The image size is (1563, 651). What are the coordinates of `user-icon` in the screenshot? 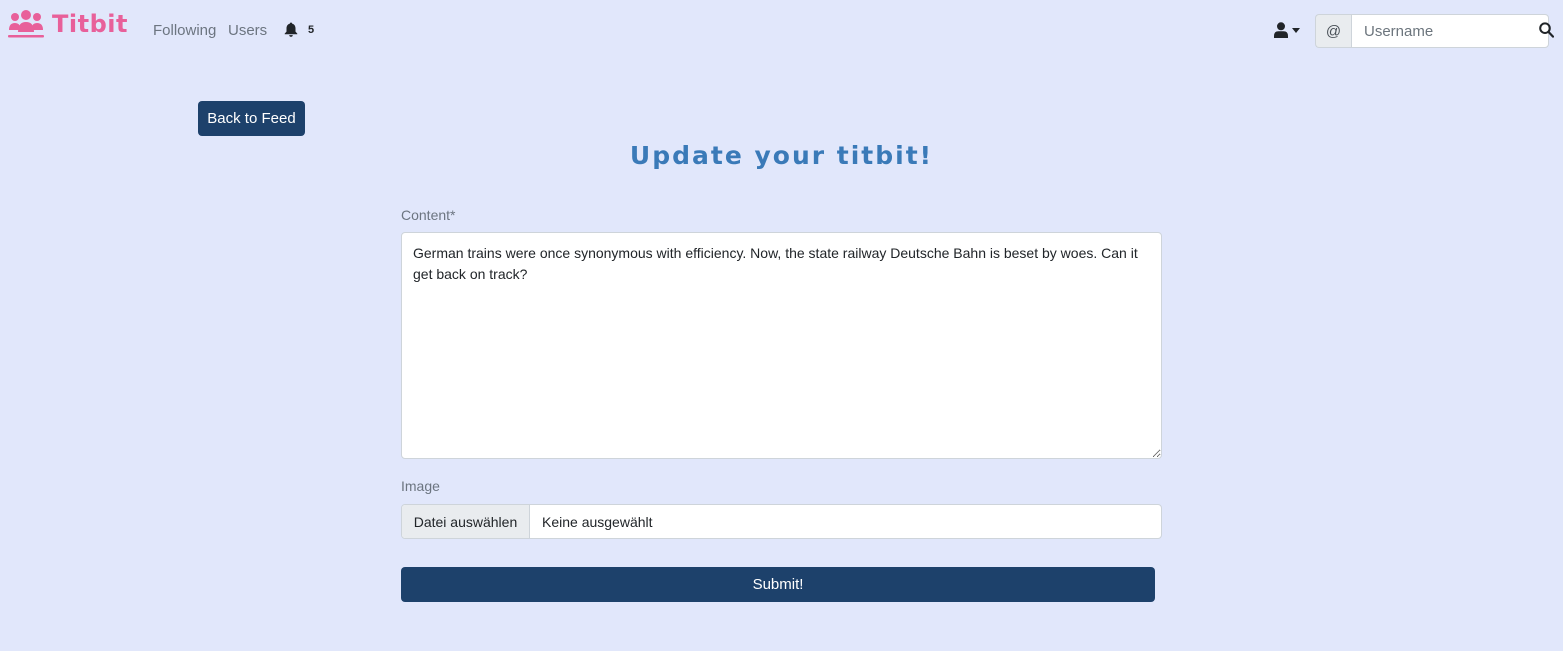 It's located at (1281, 30).